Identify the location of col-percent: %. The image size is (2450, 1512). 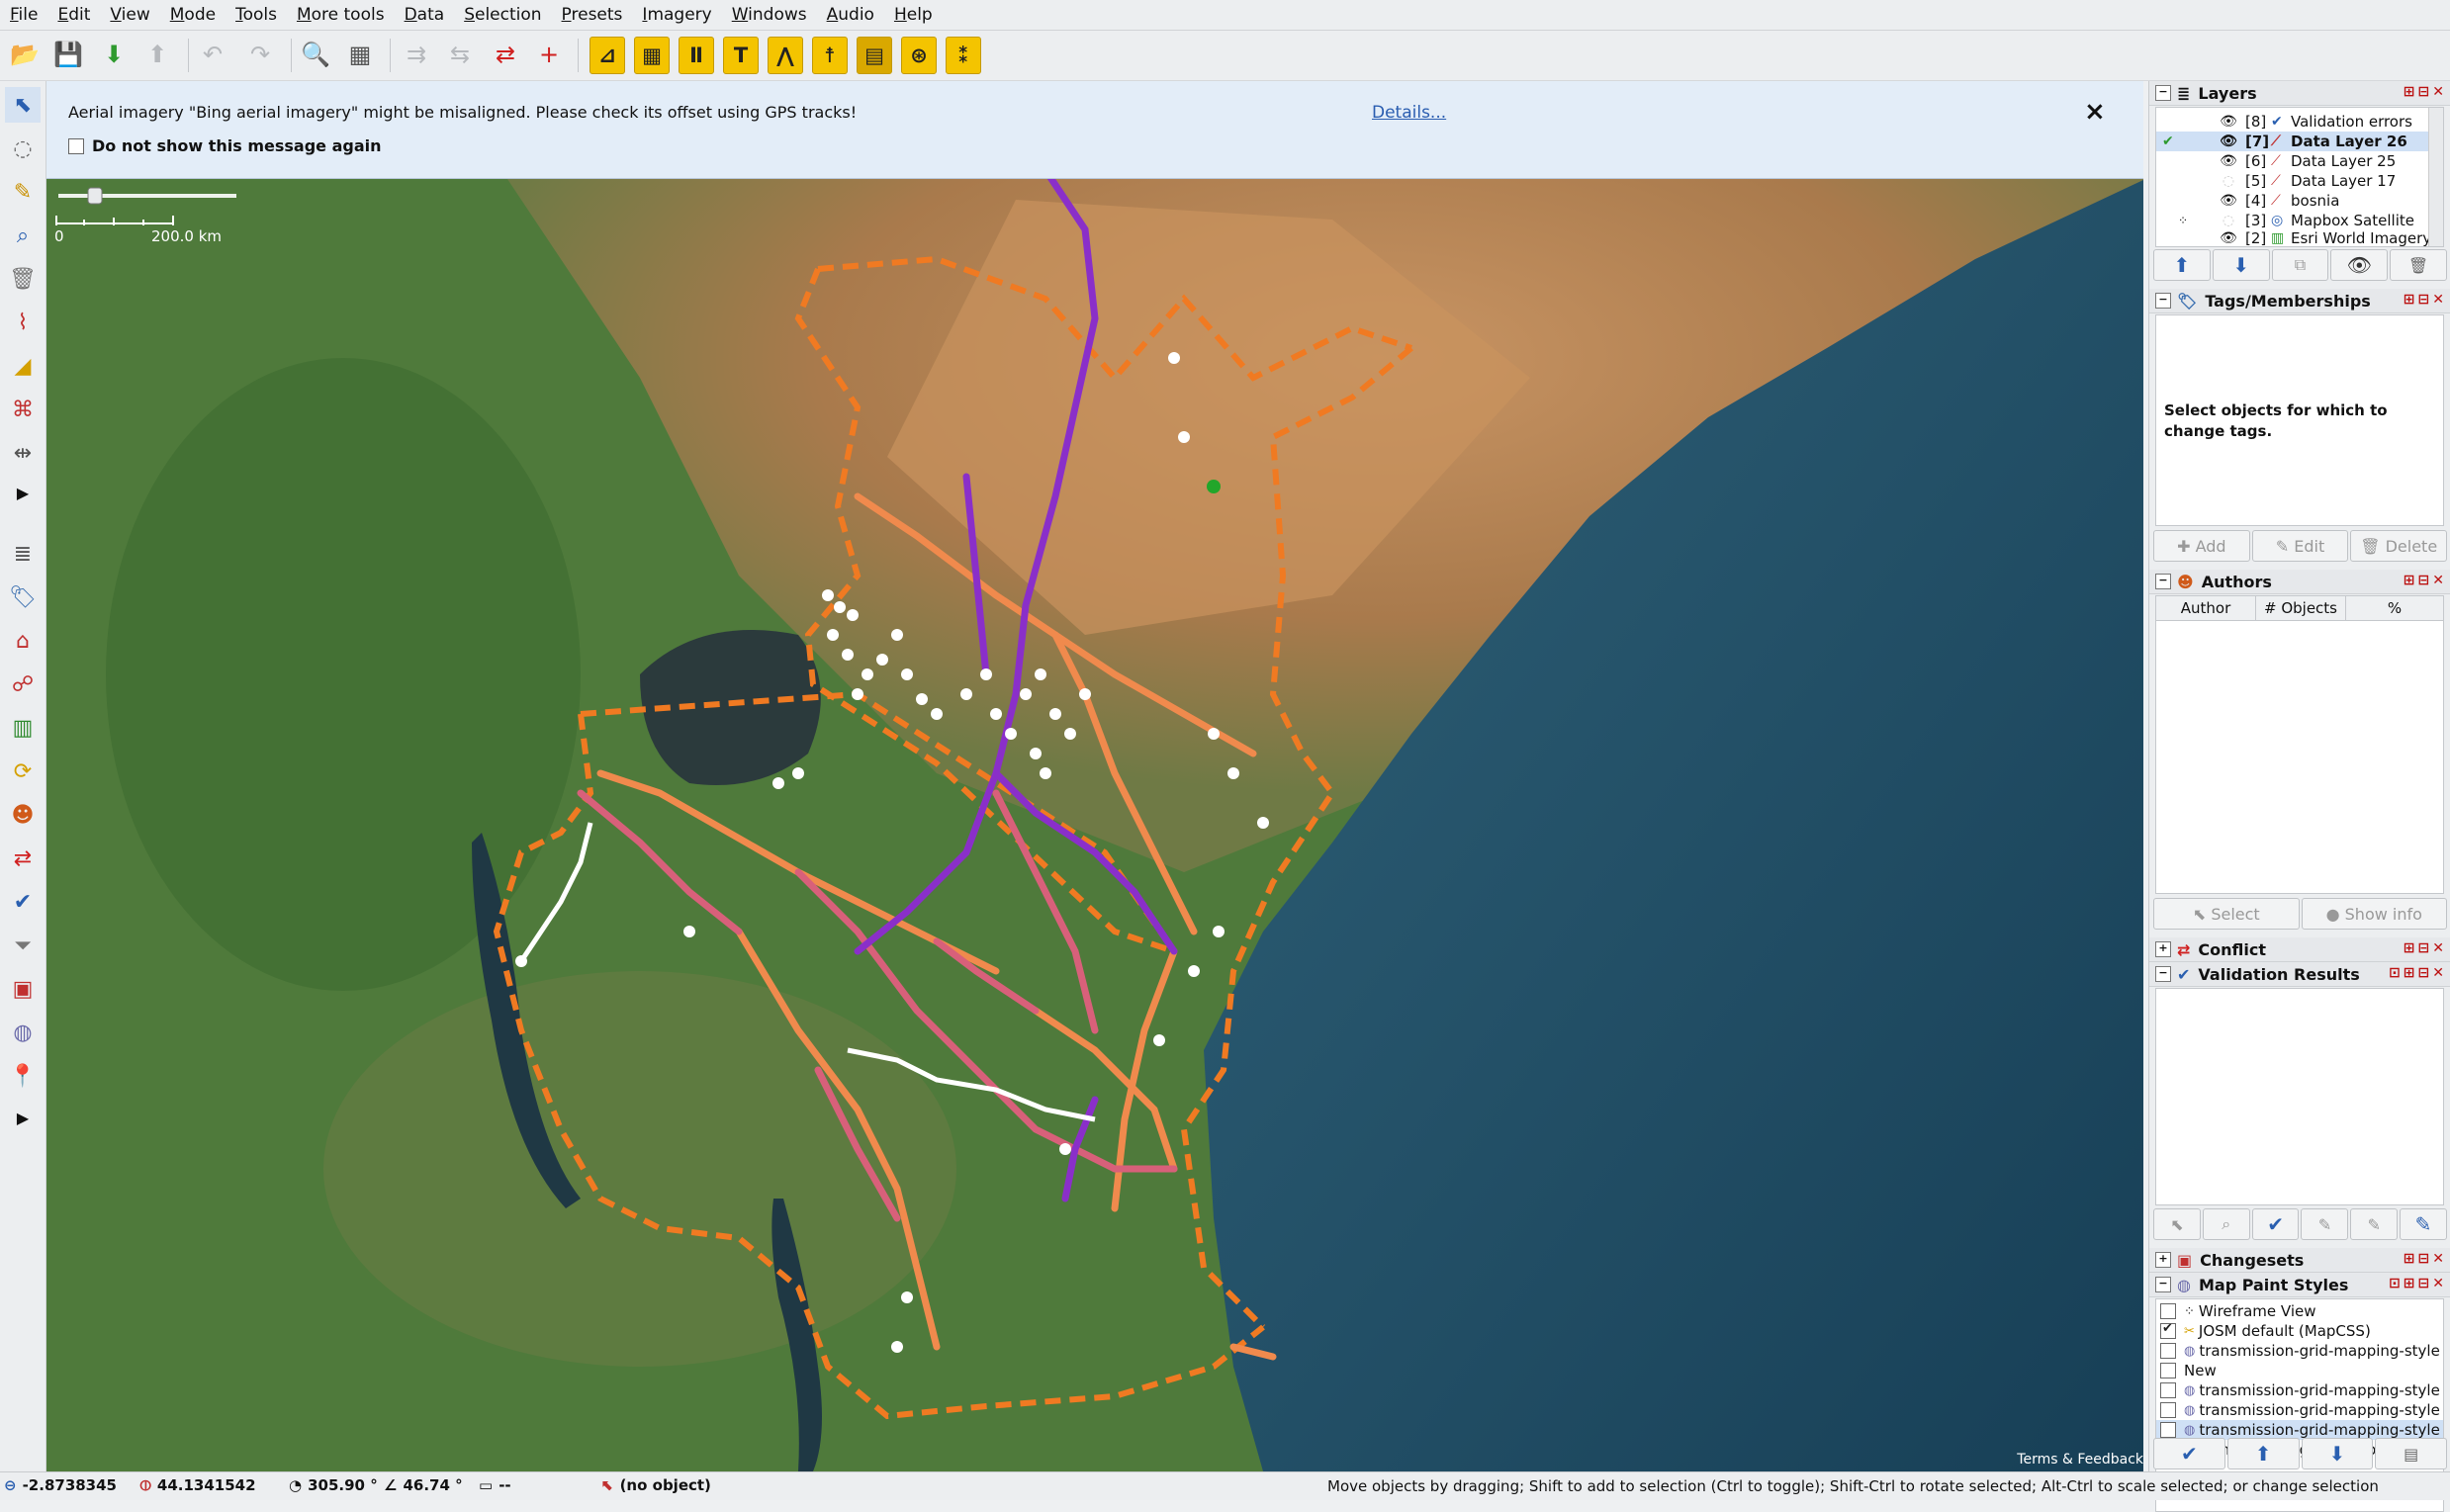
(2394, 608).